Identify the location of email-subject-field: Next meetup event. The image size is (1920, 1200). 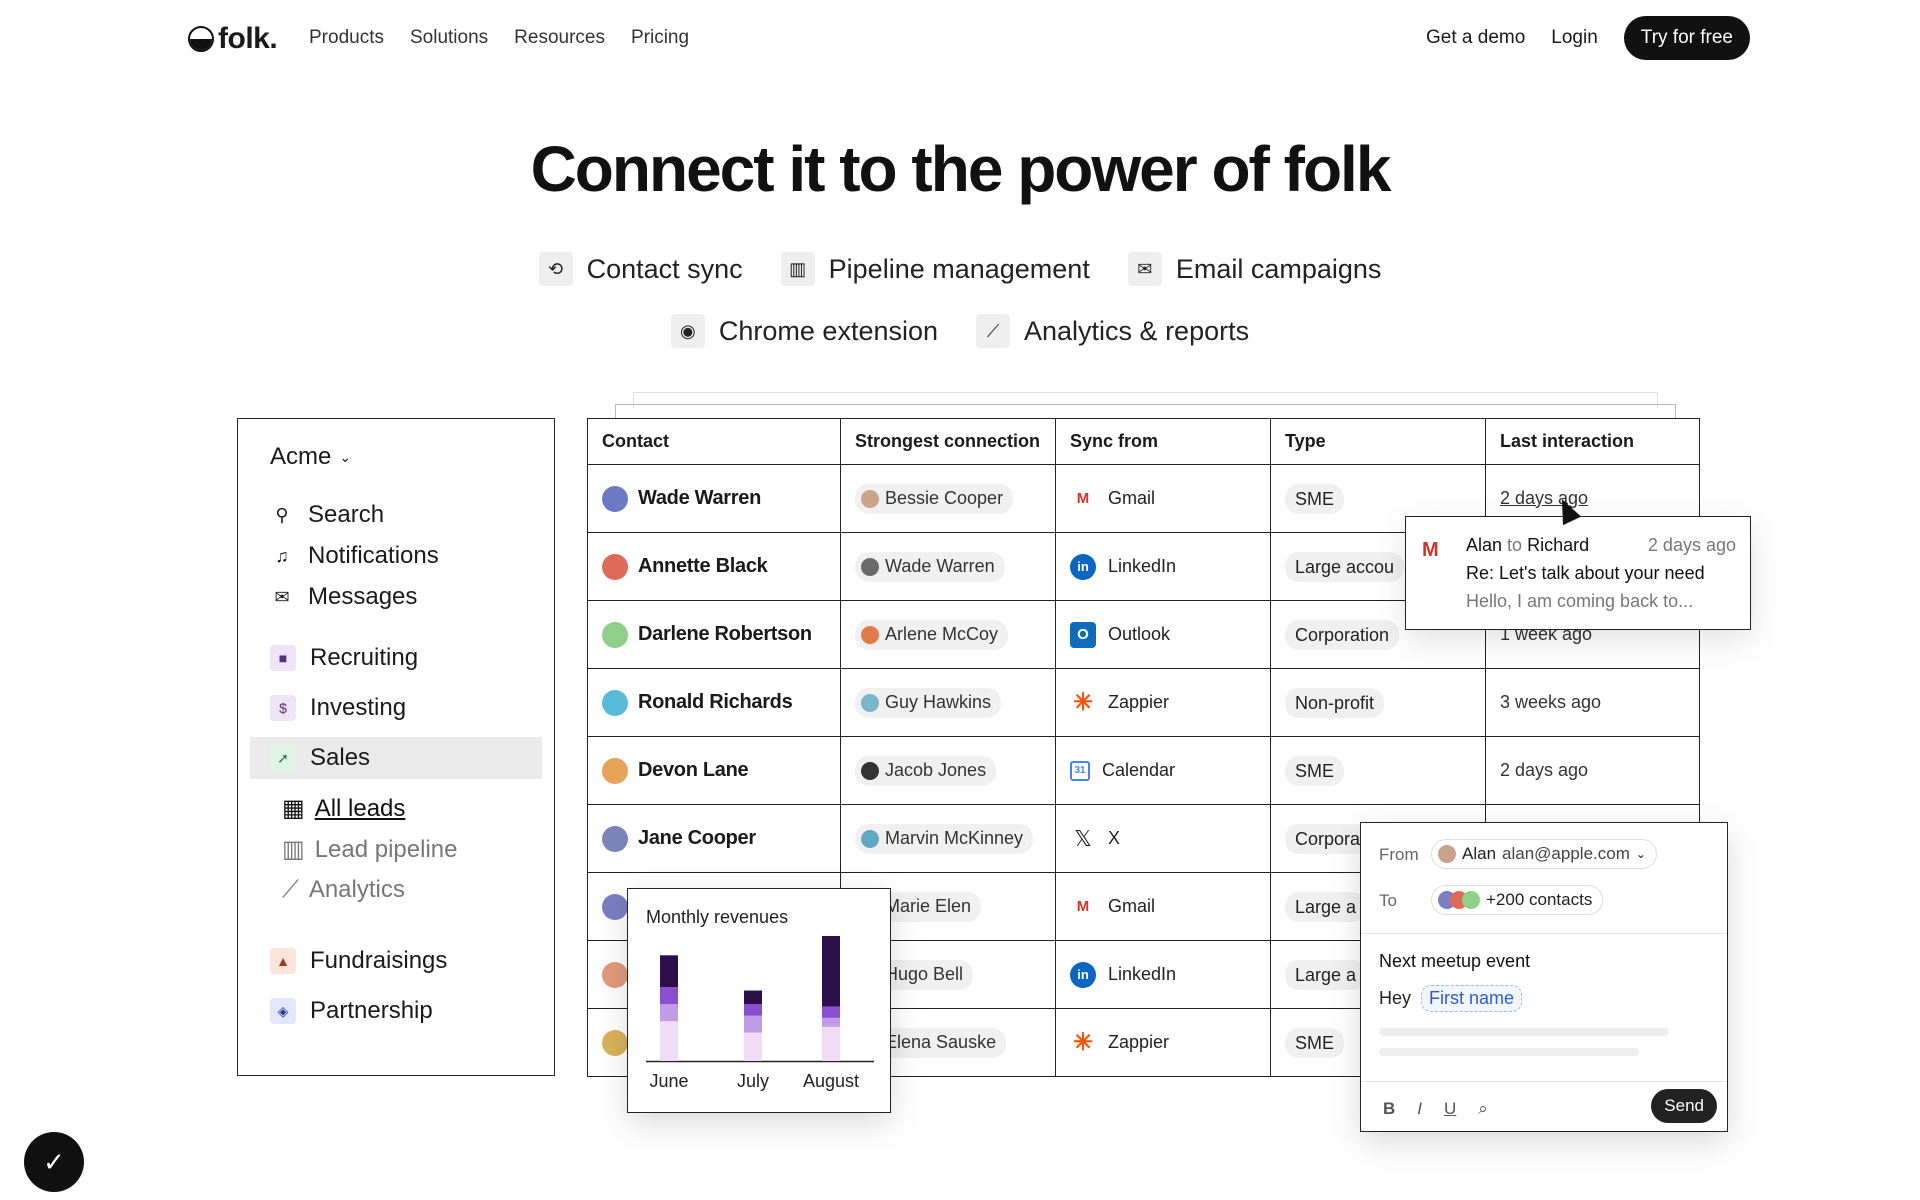
(1454, 961).